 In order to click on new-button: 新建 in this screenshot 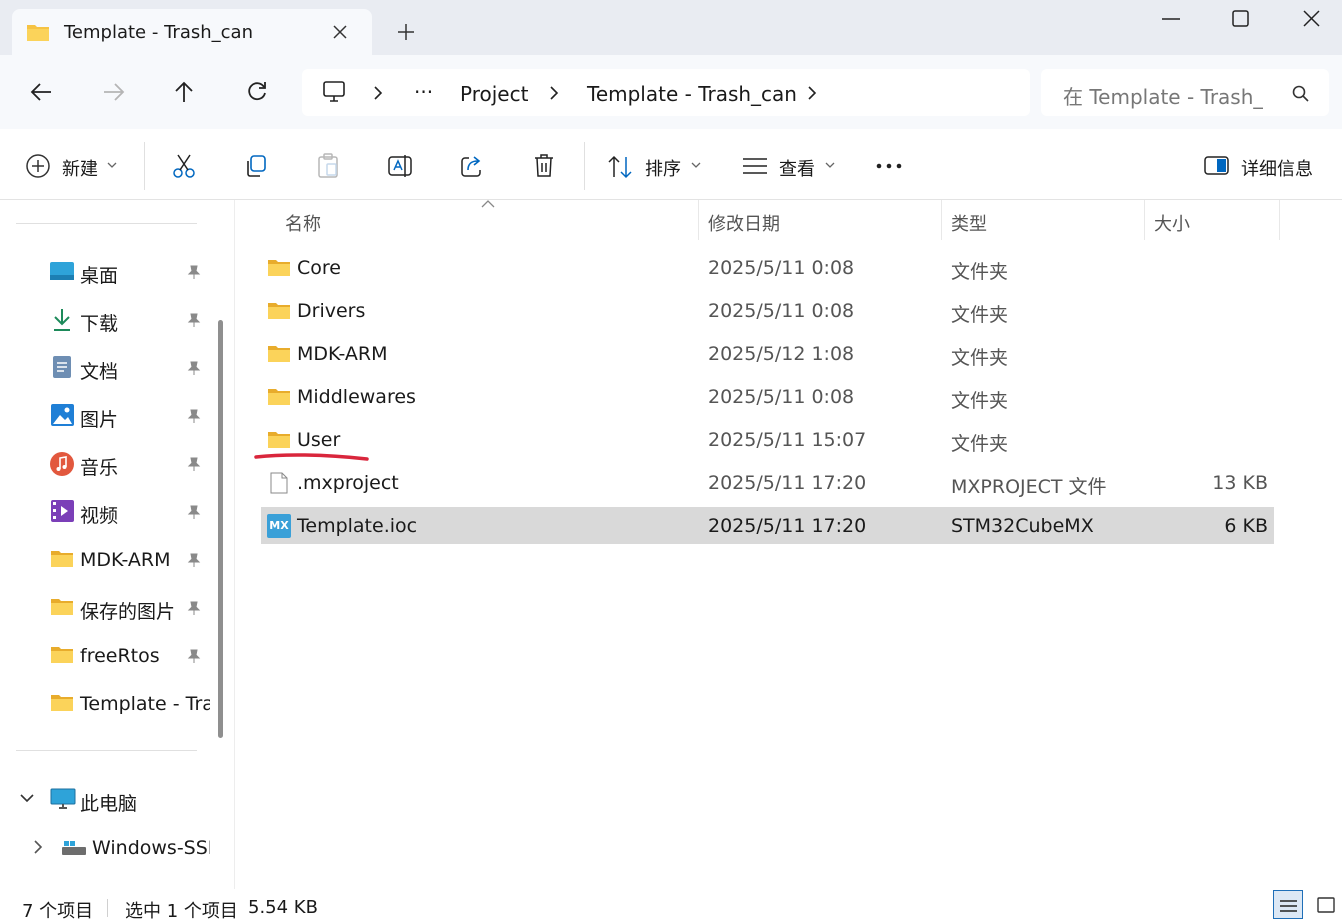, I will do `click(73, 166)`.